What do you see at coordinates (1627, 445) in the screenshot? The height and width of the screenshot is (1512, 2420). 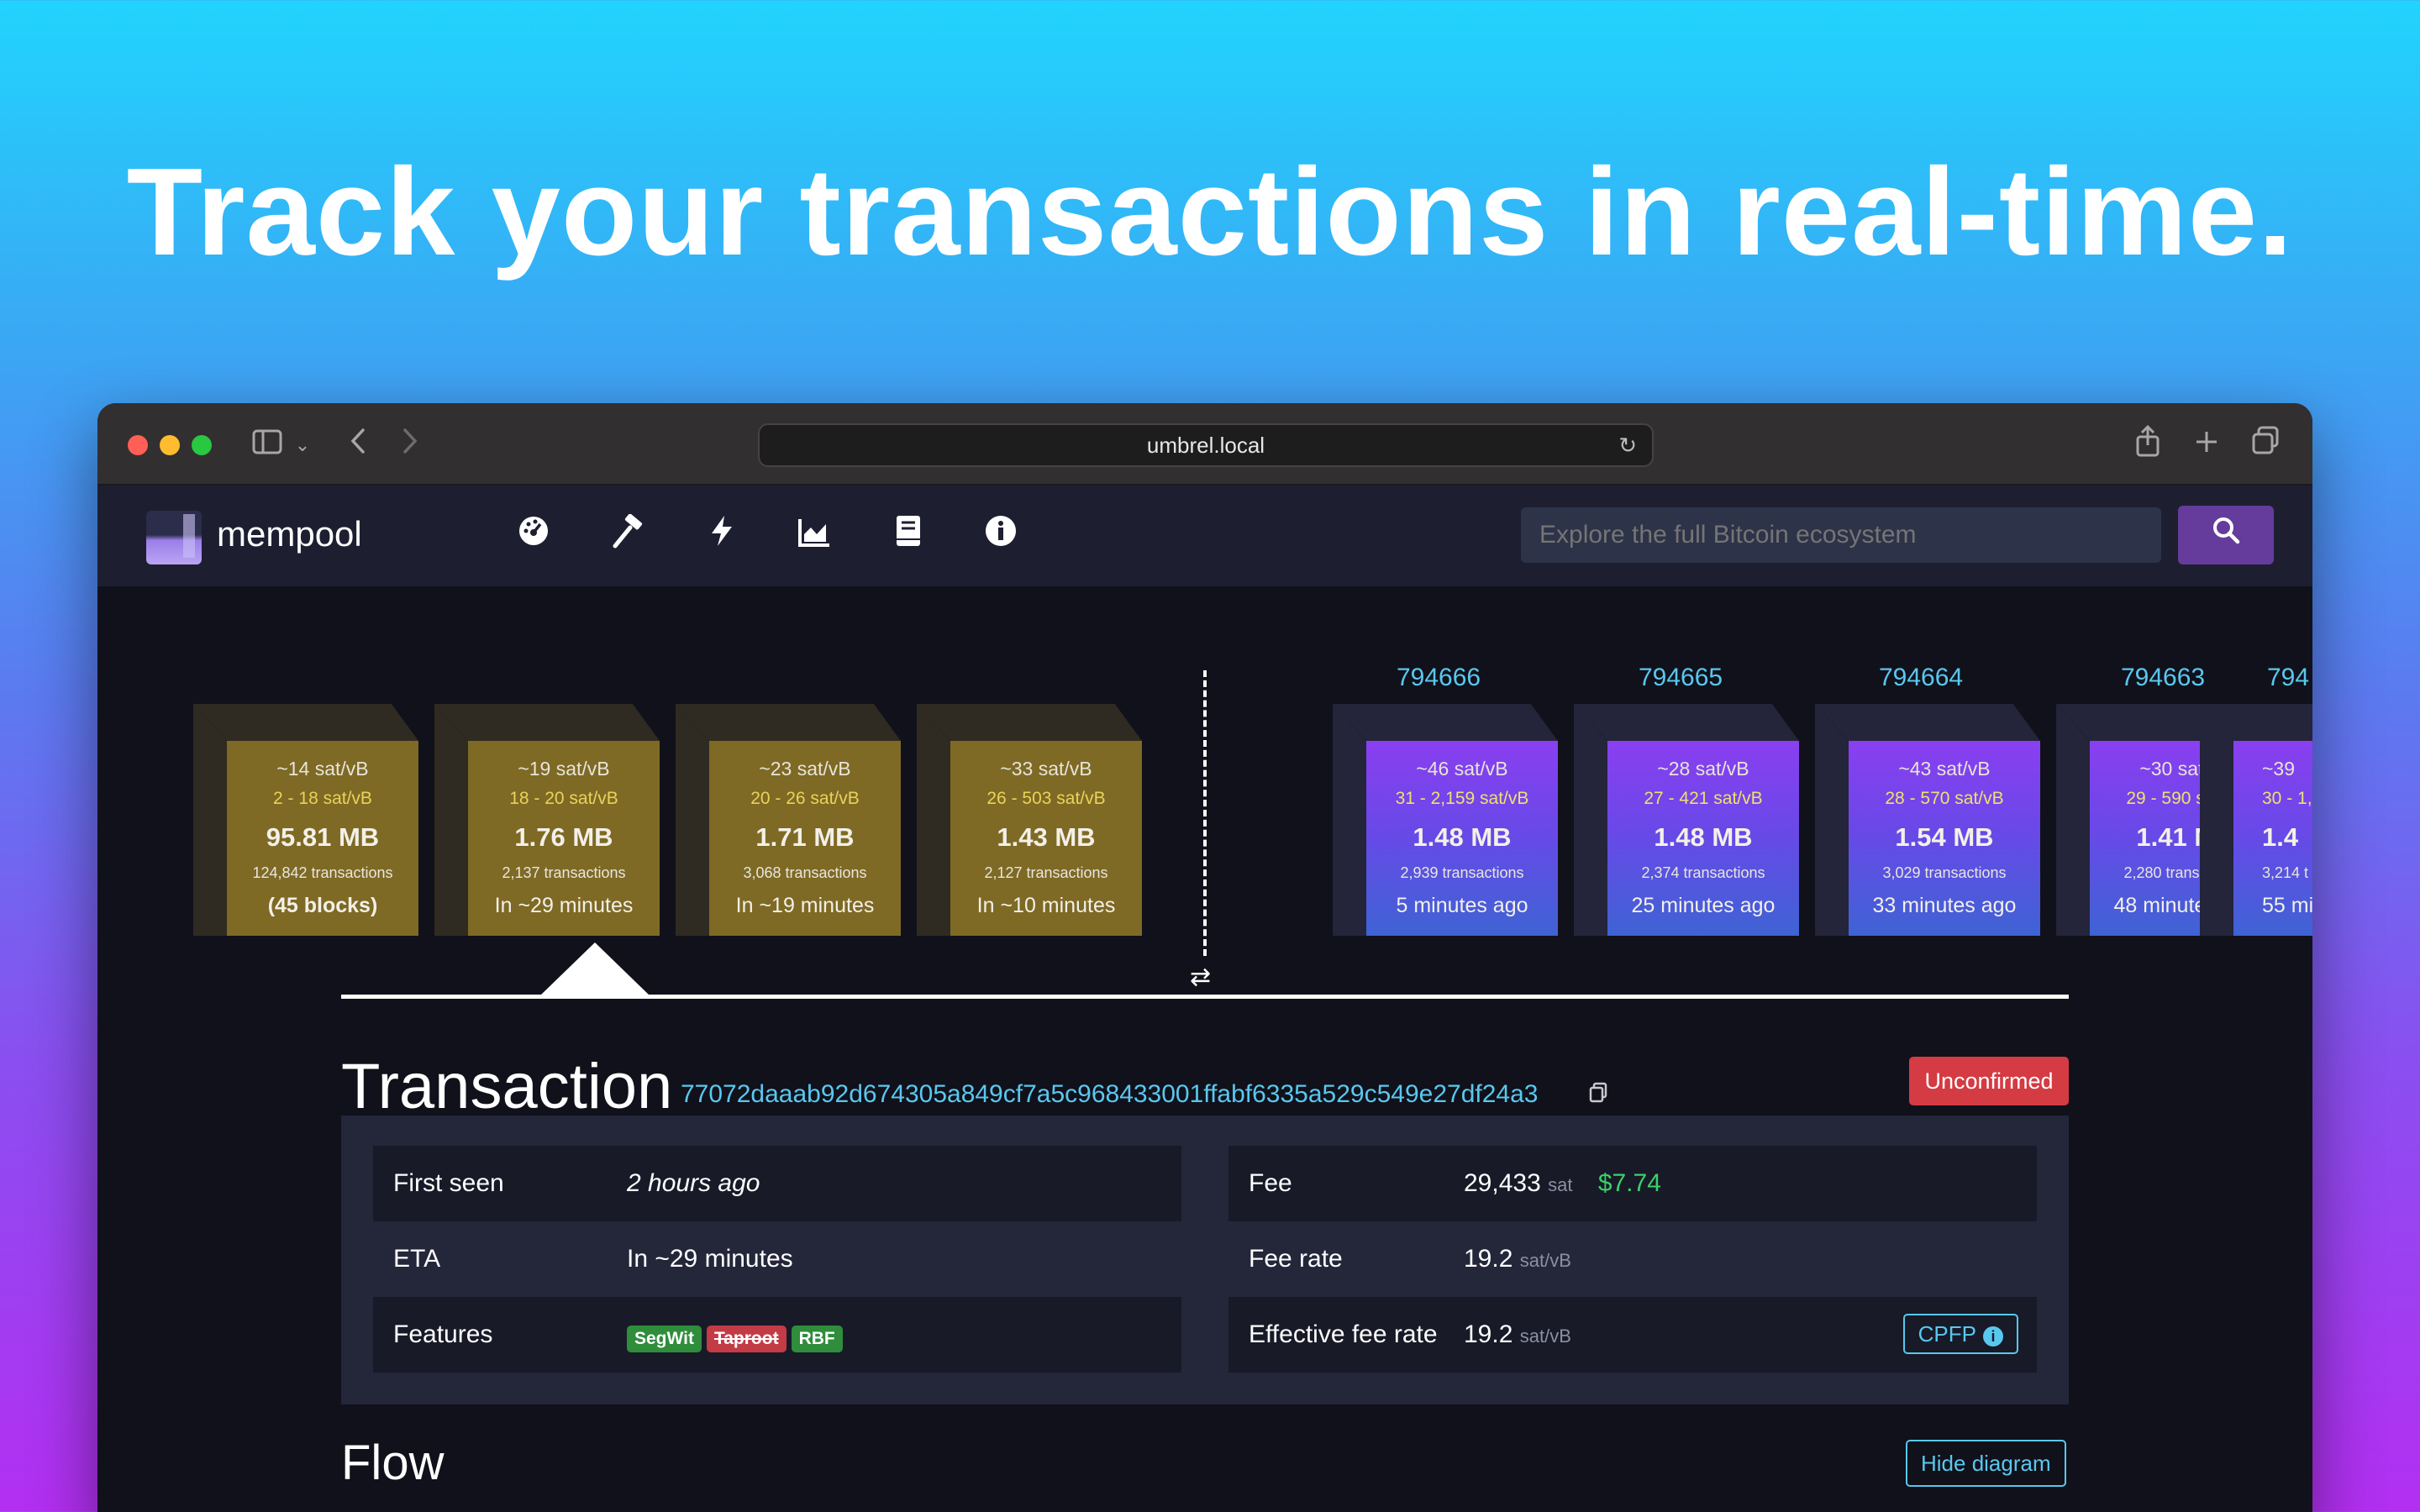 I see `reload-icon: ↻` at bounding box center [1627, 445].